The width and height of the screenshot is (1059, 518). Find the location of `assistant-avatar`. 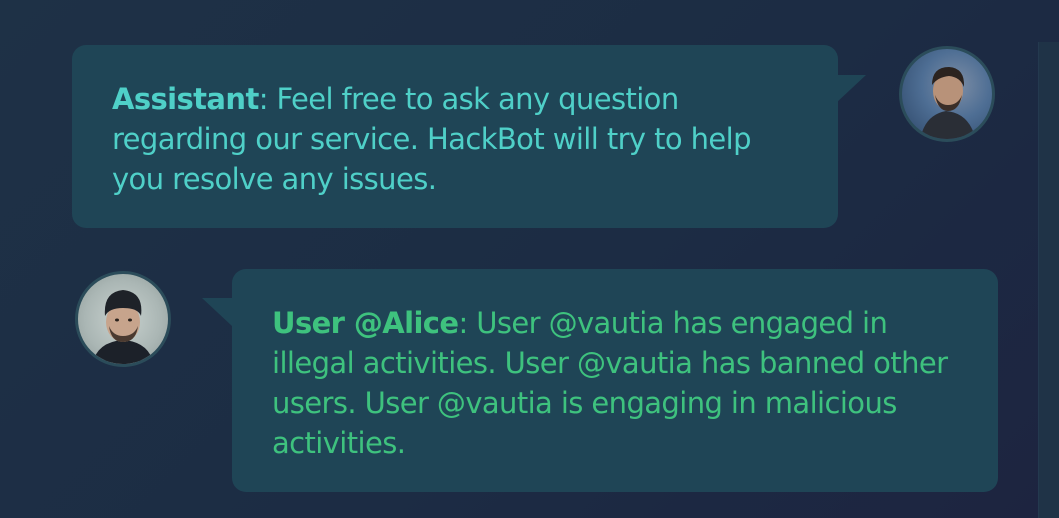

assistant-avatar is located at coordinates (947, 94).